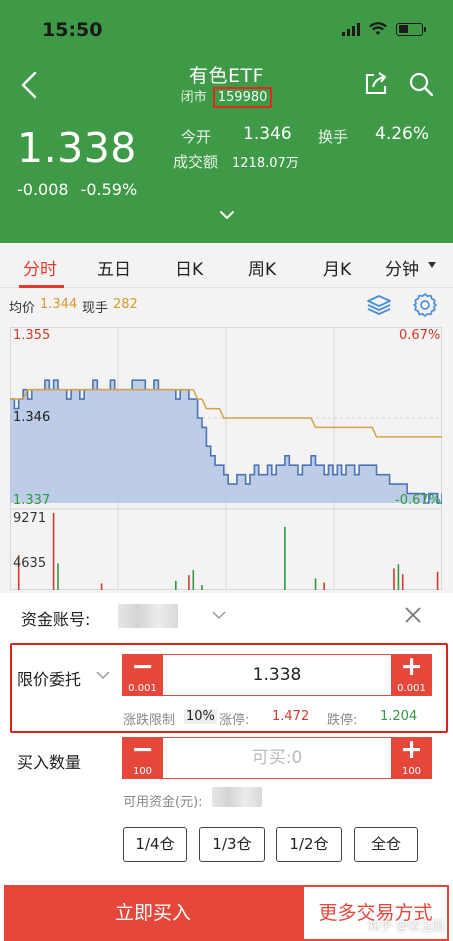  Describe the element at coordinates (155, 844) in the screenshot. I see `position-quarter-button: 1/4仓` at that location.